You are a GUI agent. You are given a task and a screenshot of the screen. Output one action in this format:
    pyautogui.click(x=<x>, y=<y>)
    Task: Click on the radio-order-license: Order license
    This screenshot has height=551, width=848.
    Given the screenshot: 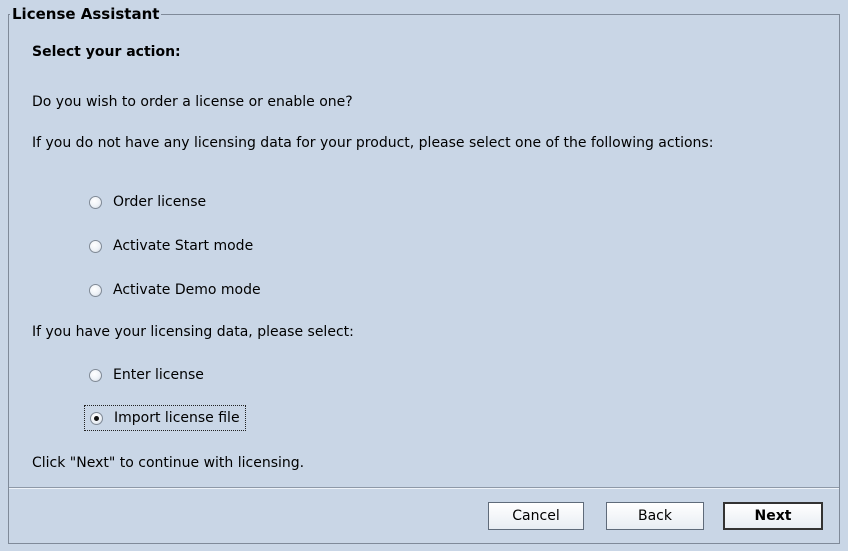 What is the action you would take?
    pyautogui.click(x=147, y=202)
    